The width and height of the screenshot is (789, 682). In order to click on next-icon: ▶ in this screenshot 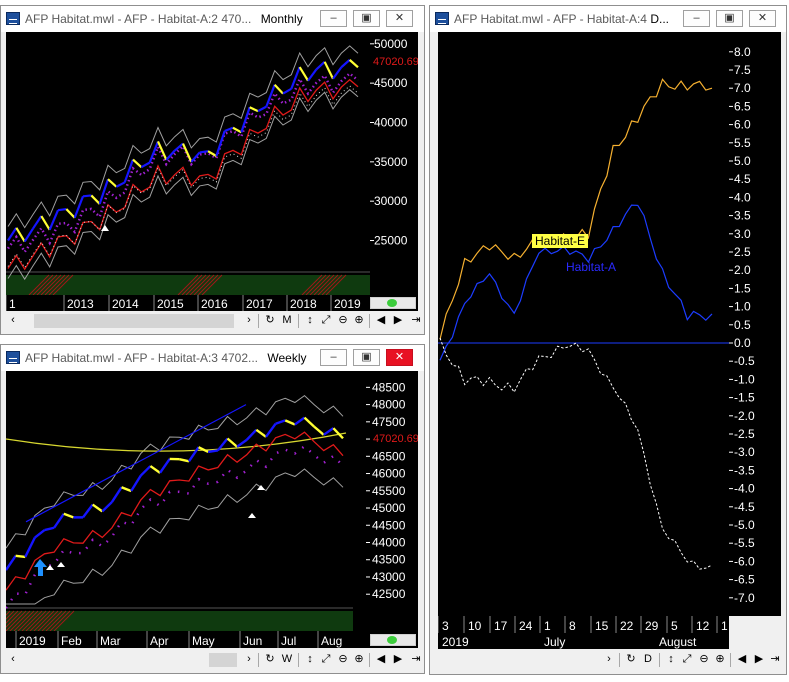, I will do `click(398, 320)`.